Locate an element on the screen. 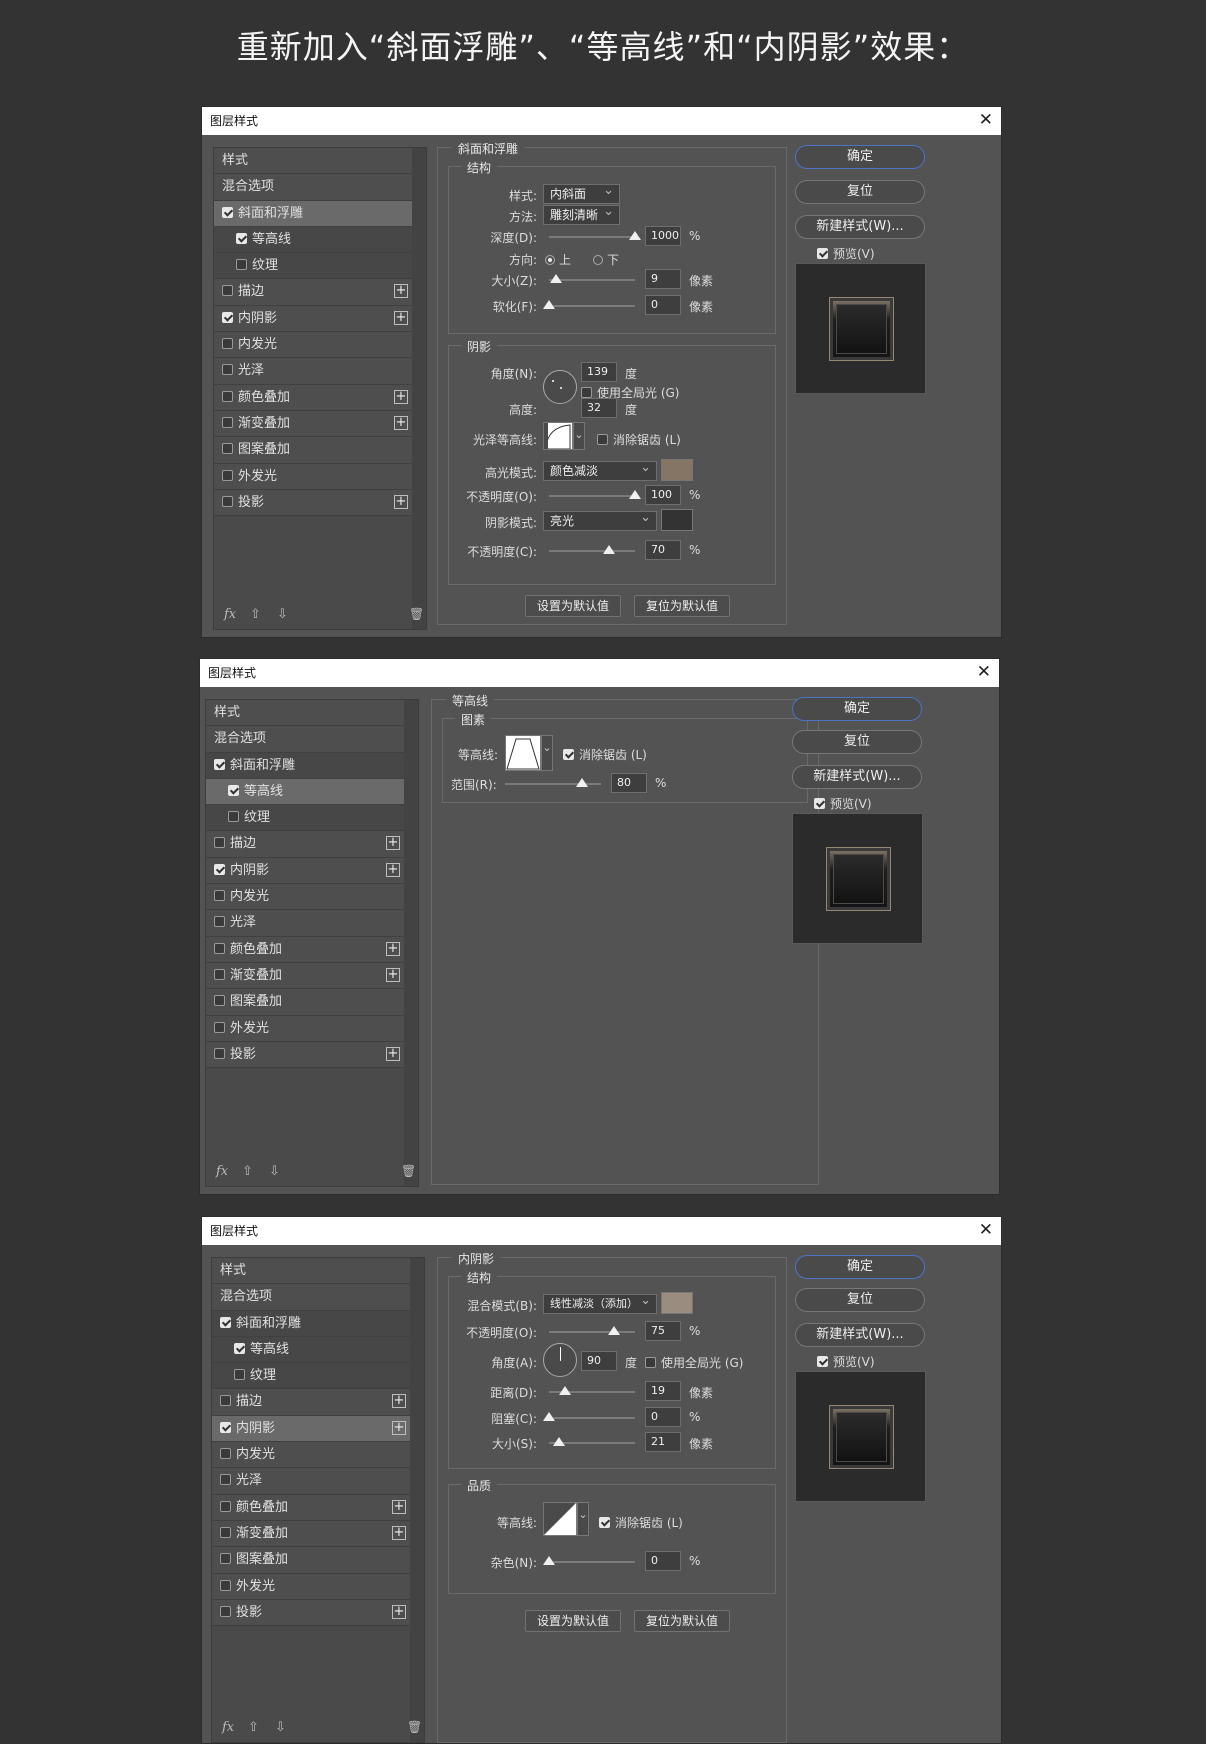 The image size is (1206, 1744). style-list-item: 渐变叠加 + is located at coordinates (305, 976).